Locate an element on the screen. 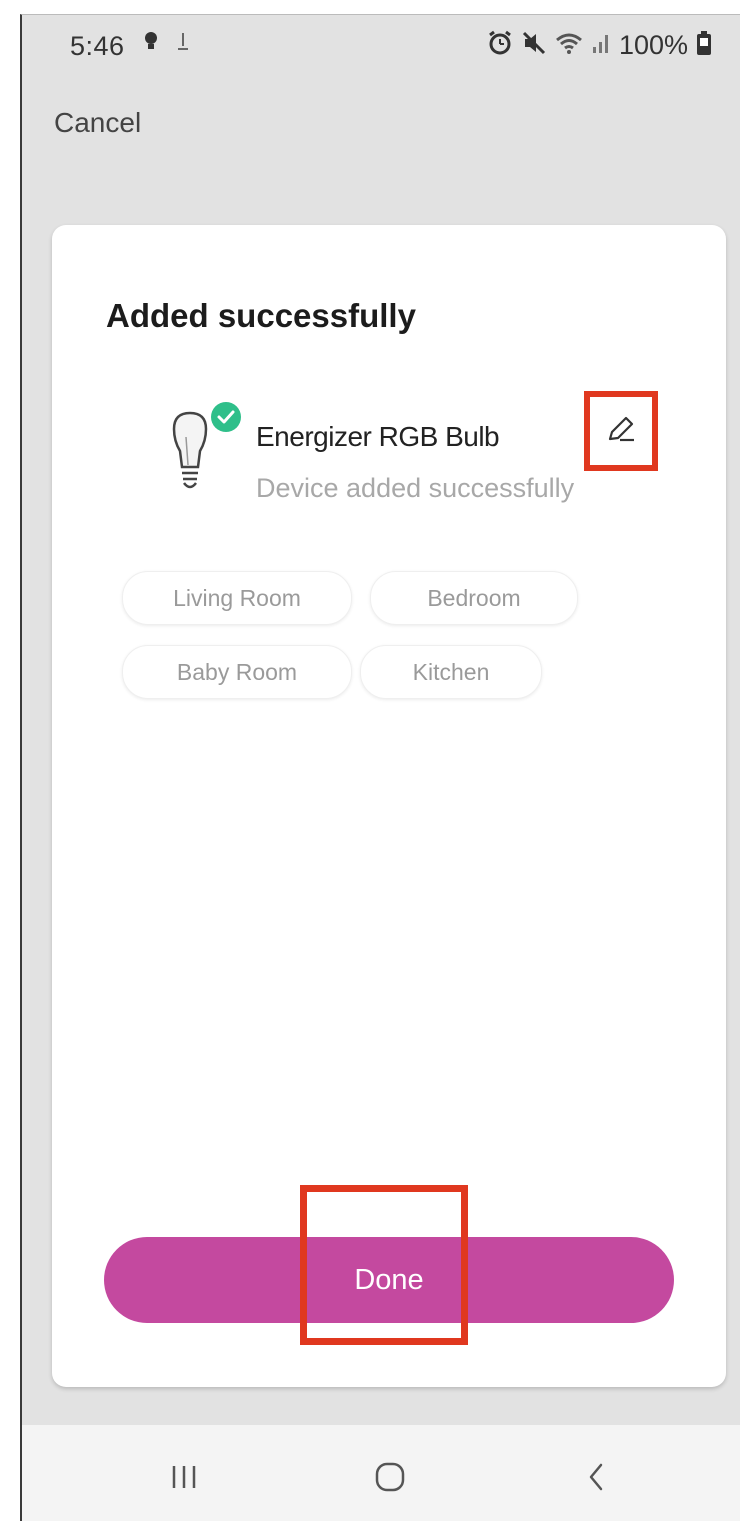 This screenshot has height=1521, width=740. check-badge-icon is located at coordinates (226, 419).